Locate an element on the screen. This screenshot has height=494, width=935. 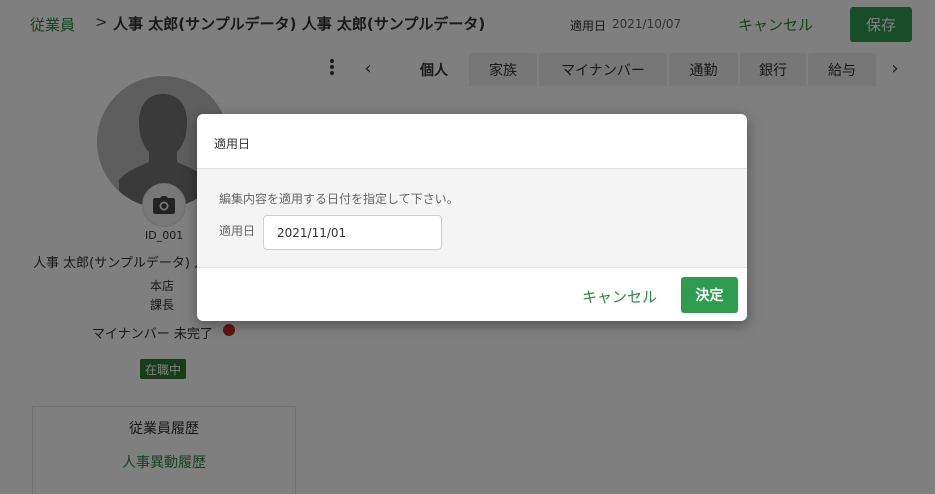
dialog-header: 適用日 is located at coordinates (472, 141).